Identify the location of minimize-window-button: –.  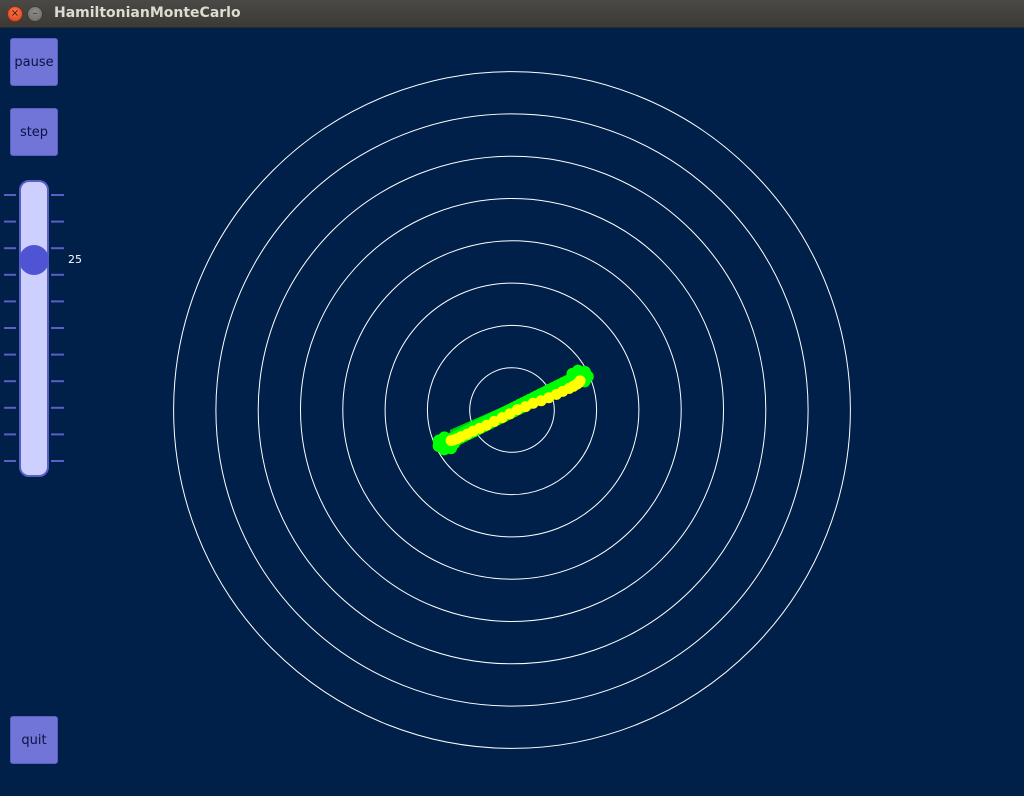
(35, 14).